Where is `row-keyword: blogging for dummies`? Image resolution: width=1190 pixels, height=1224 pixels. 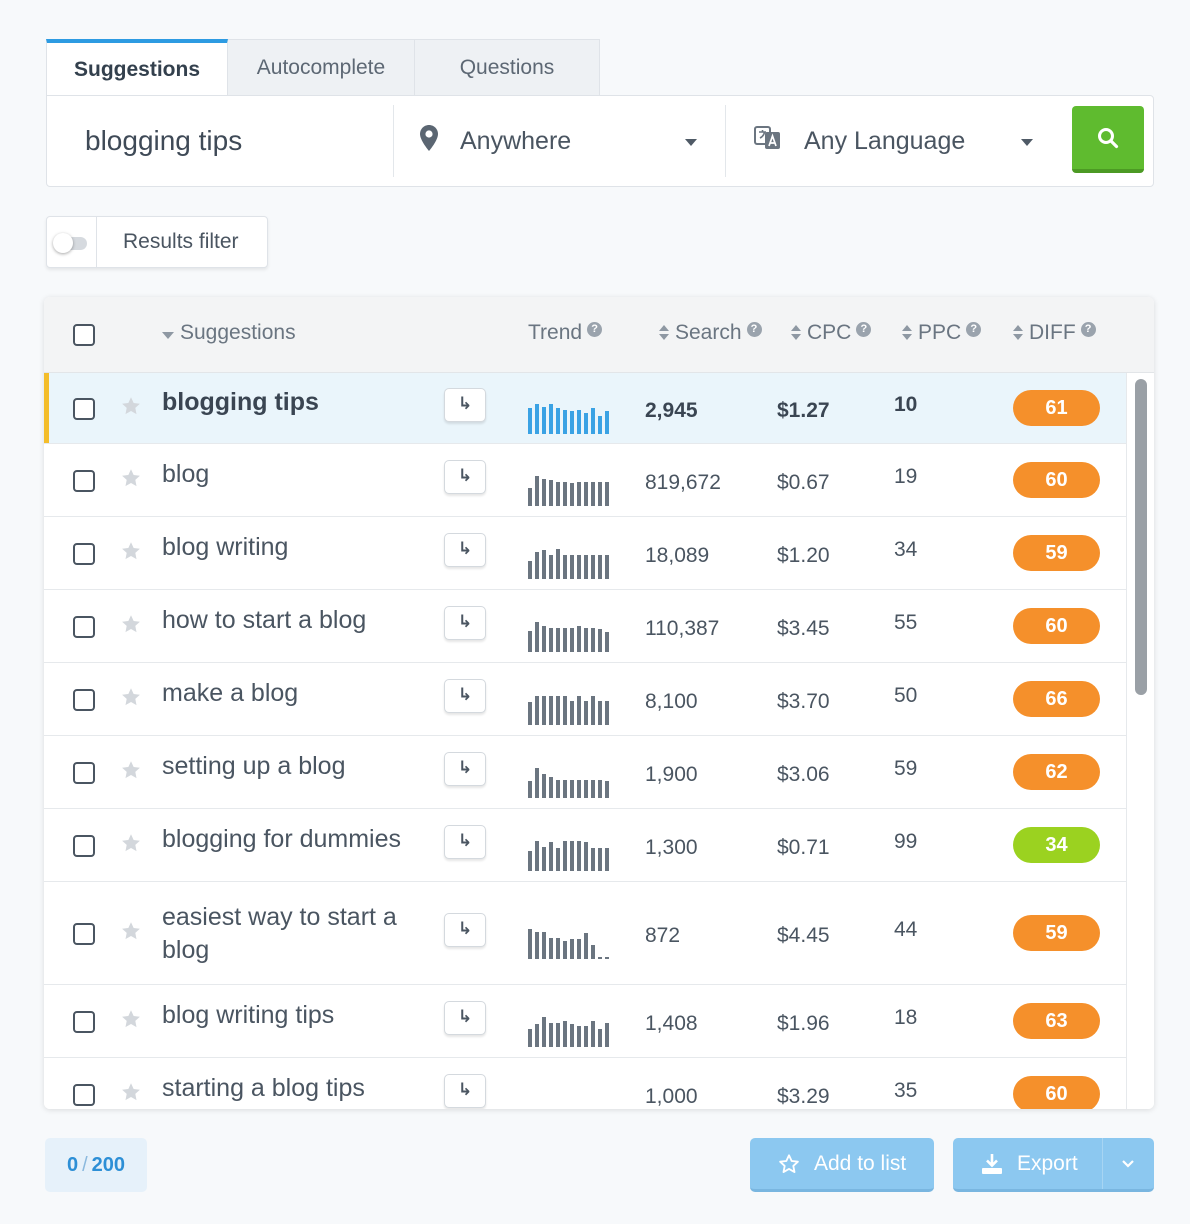 row-keyword: blogging for dummies is located at coordinates (281, 839).